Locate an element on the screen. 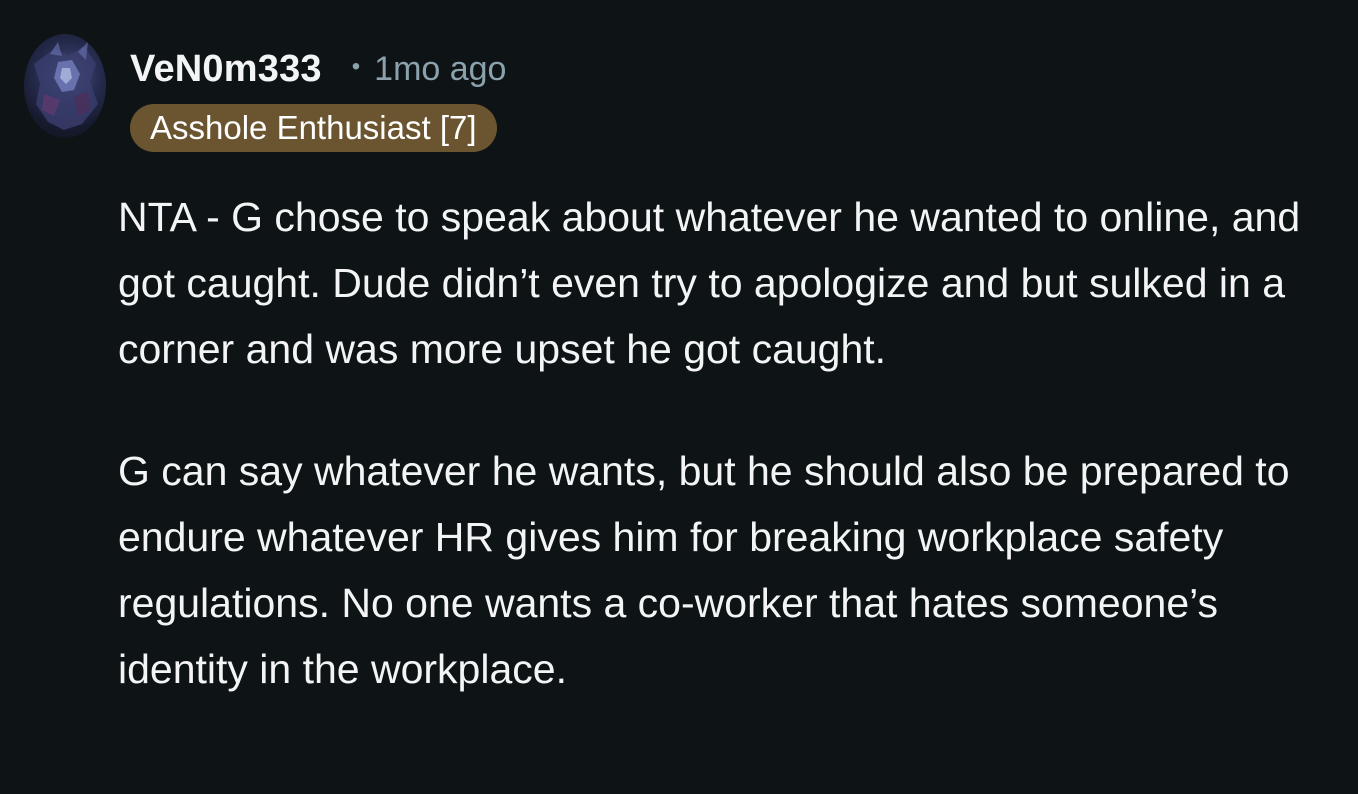 The width and height of the screenshot is (1358, 794). comment-header: VeN0m333 • 1mo ago is located at coordinates (318, 69).